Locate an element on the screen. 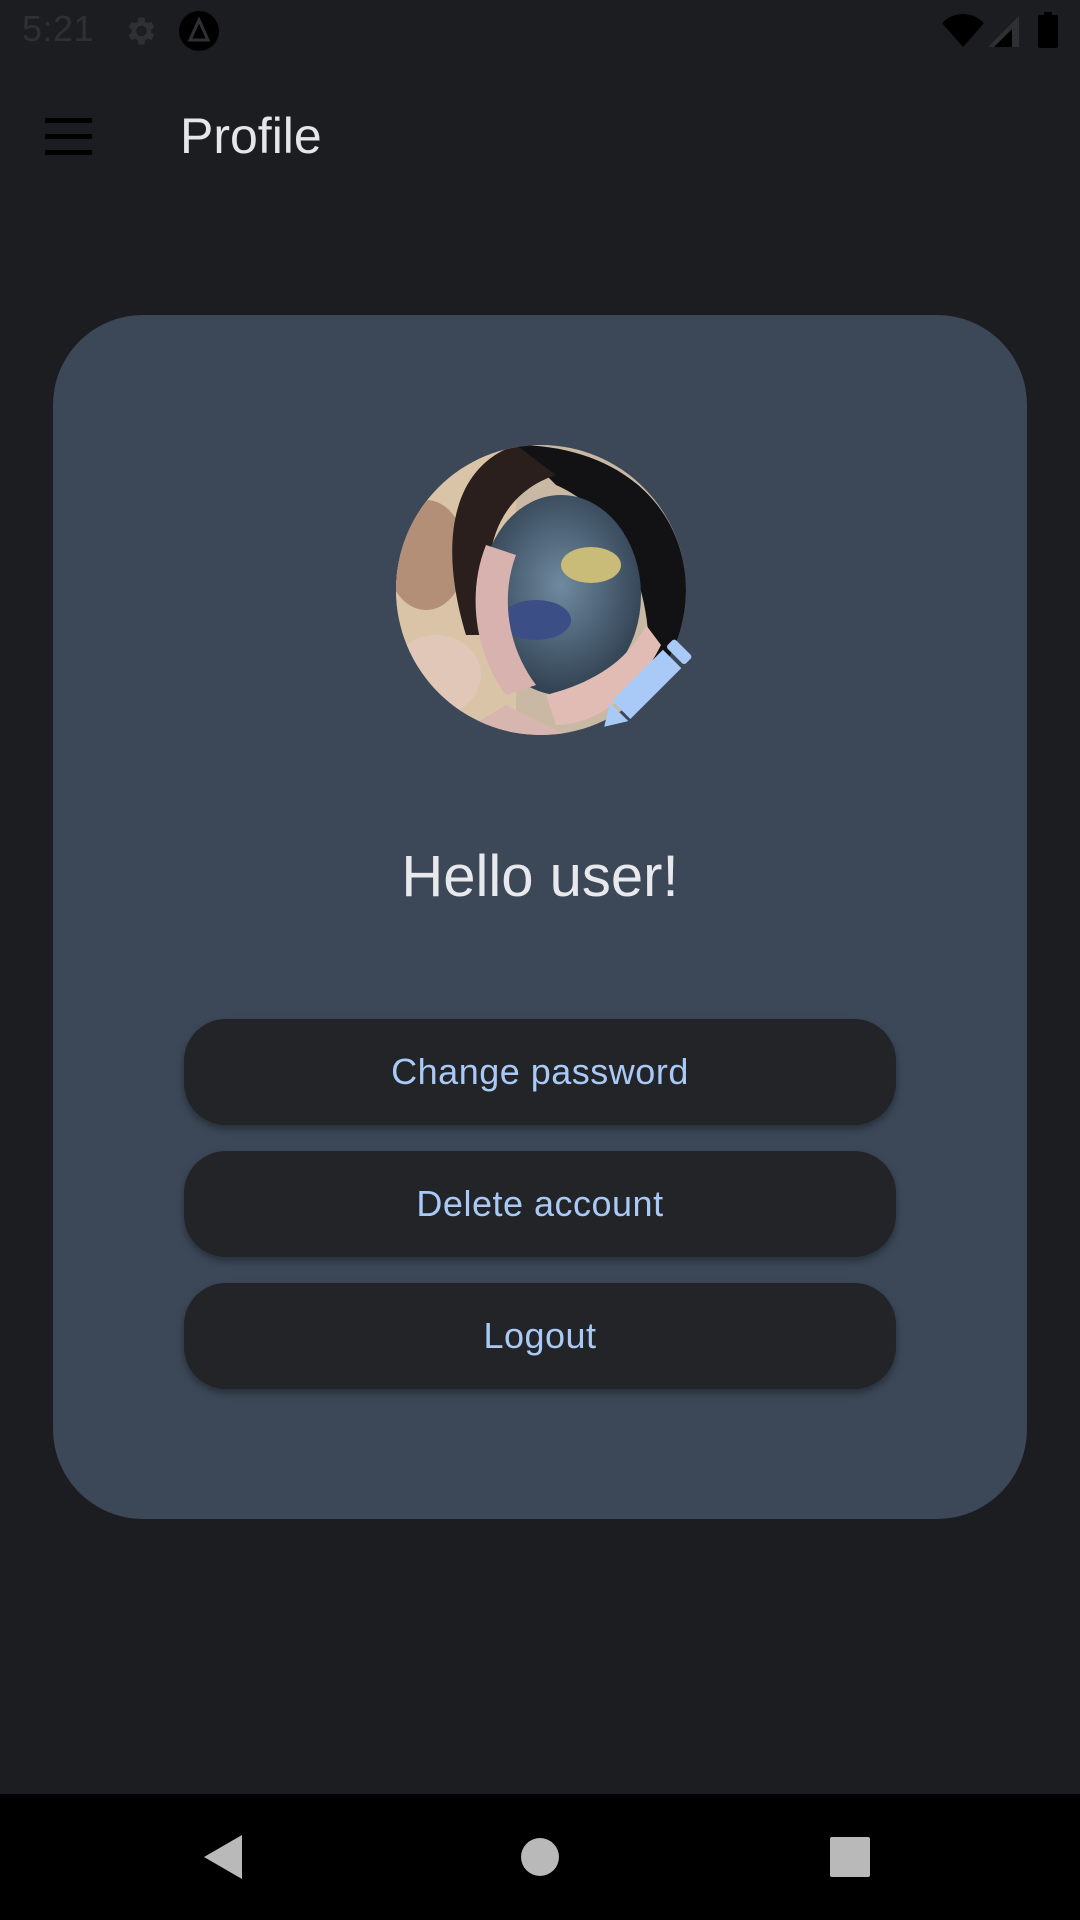 The width and height of the screenshot is (1080, 1920). status-time: 5:21 is located at coordinates (58, 28).